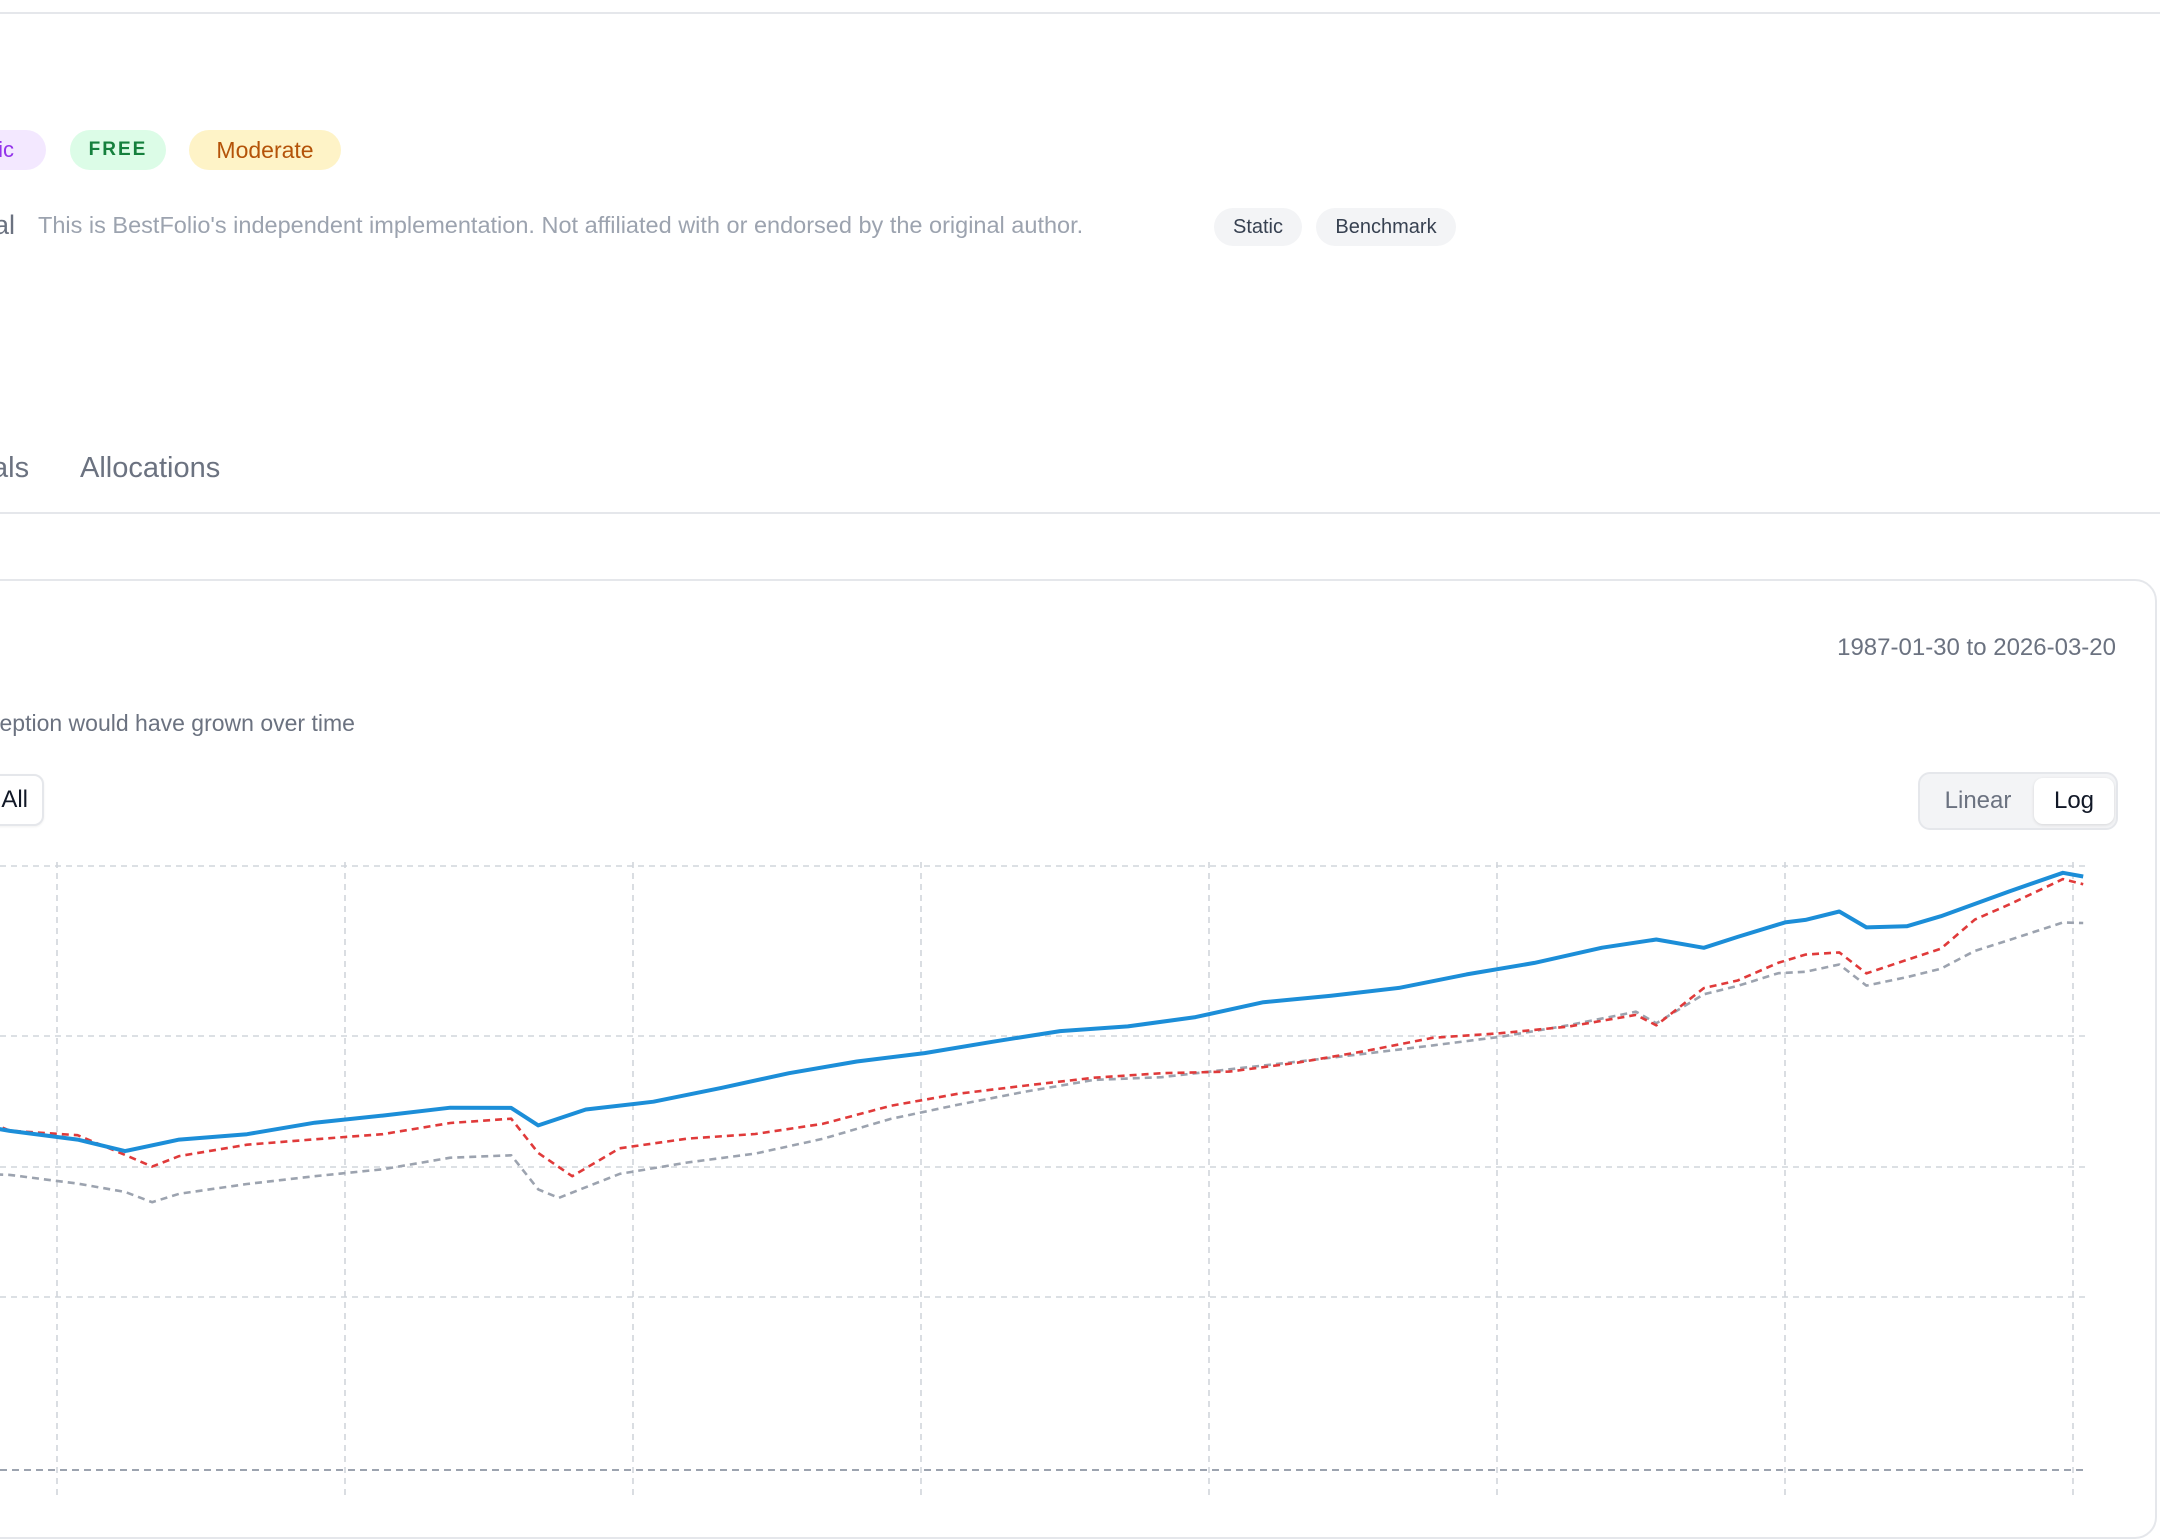 The image size is (2160, 1539). I want to click on tab-allocations: Allocations, so click(150, 468).